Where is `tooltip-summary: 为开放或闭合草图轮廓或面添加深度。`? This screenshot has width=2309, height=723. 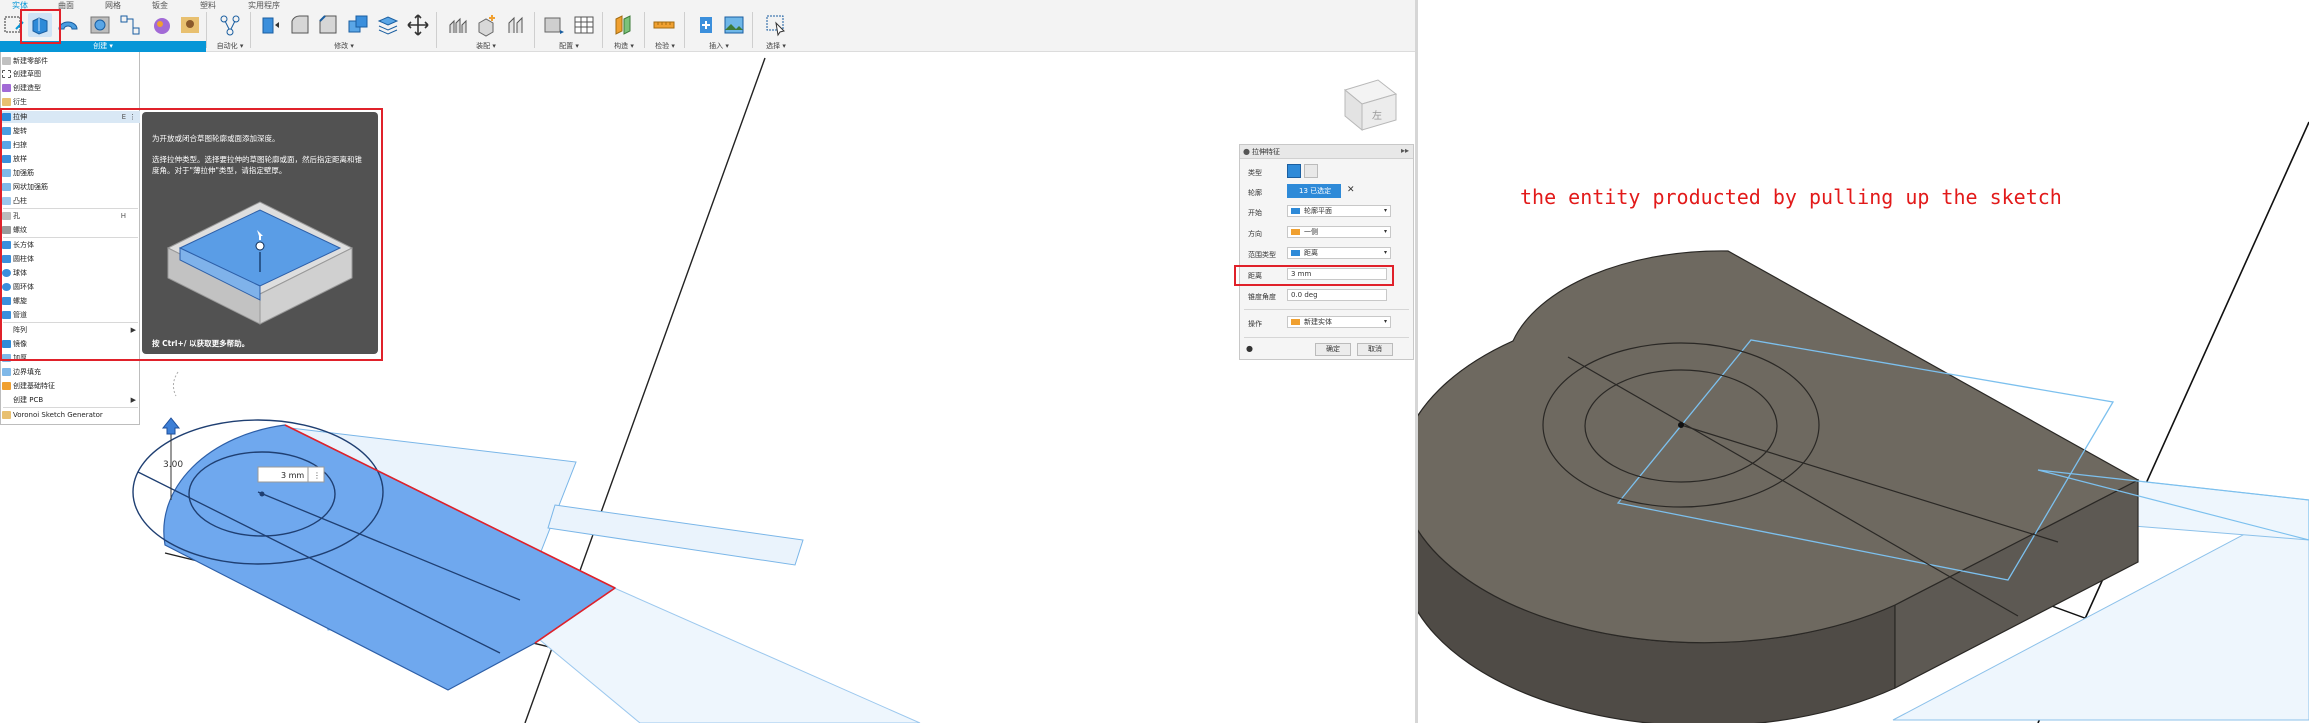
tooltip-summary: 为开放或闭合草图轮廓或面添加深度。 is located at coordinates (216, 138).